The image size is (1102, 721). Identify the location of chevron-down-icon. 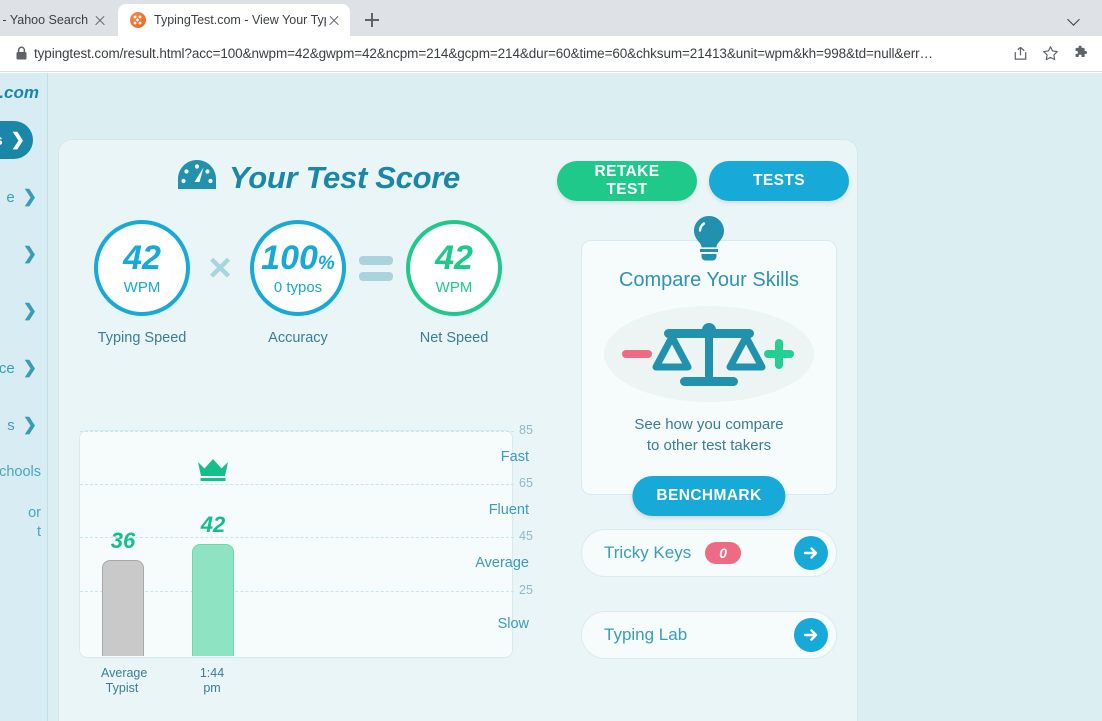
(1074, 18).